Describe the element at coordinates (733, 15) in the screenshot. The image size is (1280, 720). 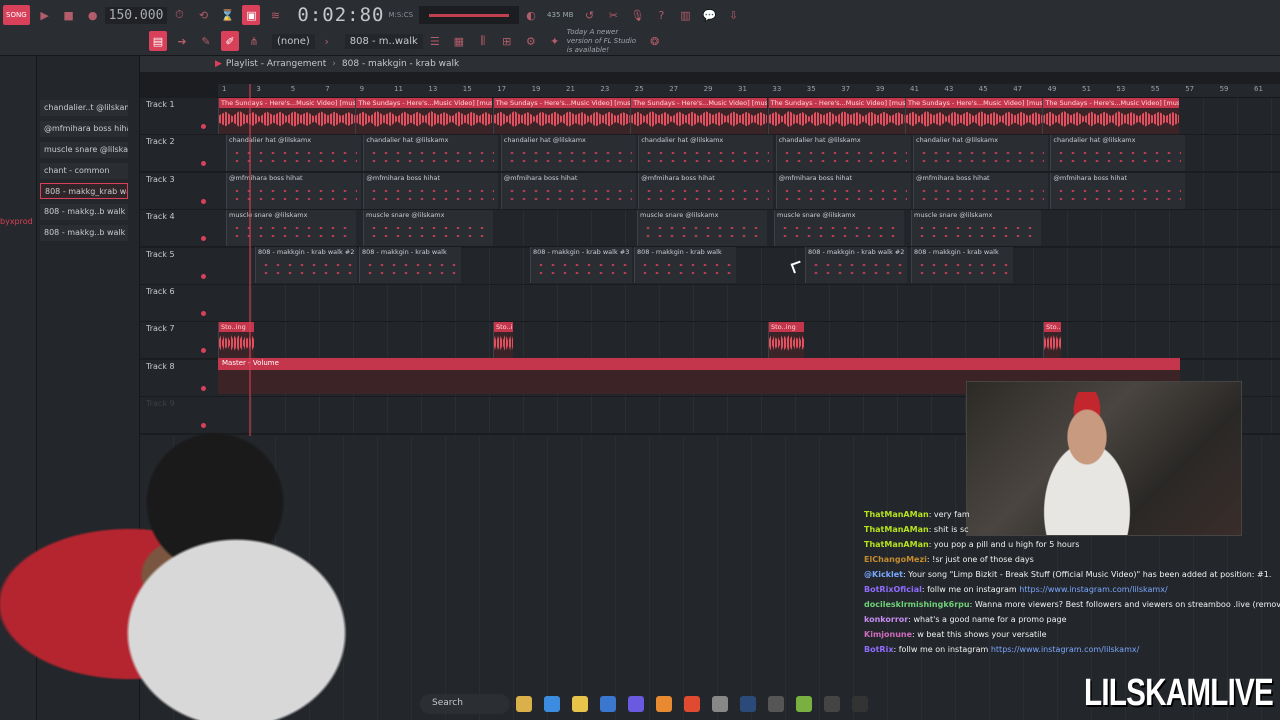
I see `download-icon: ⇩` at that location.